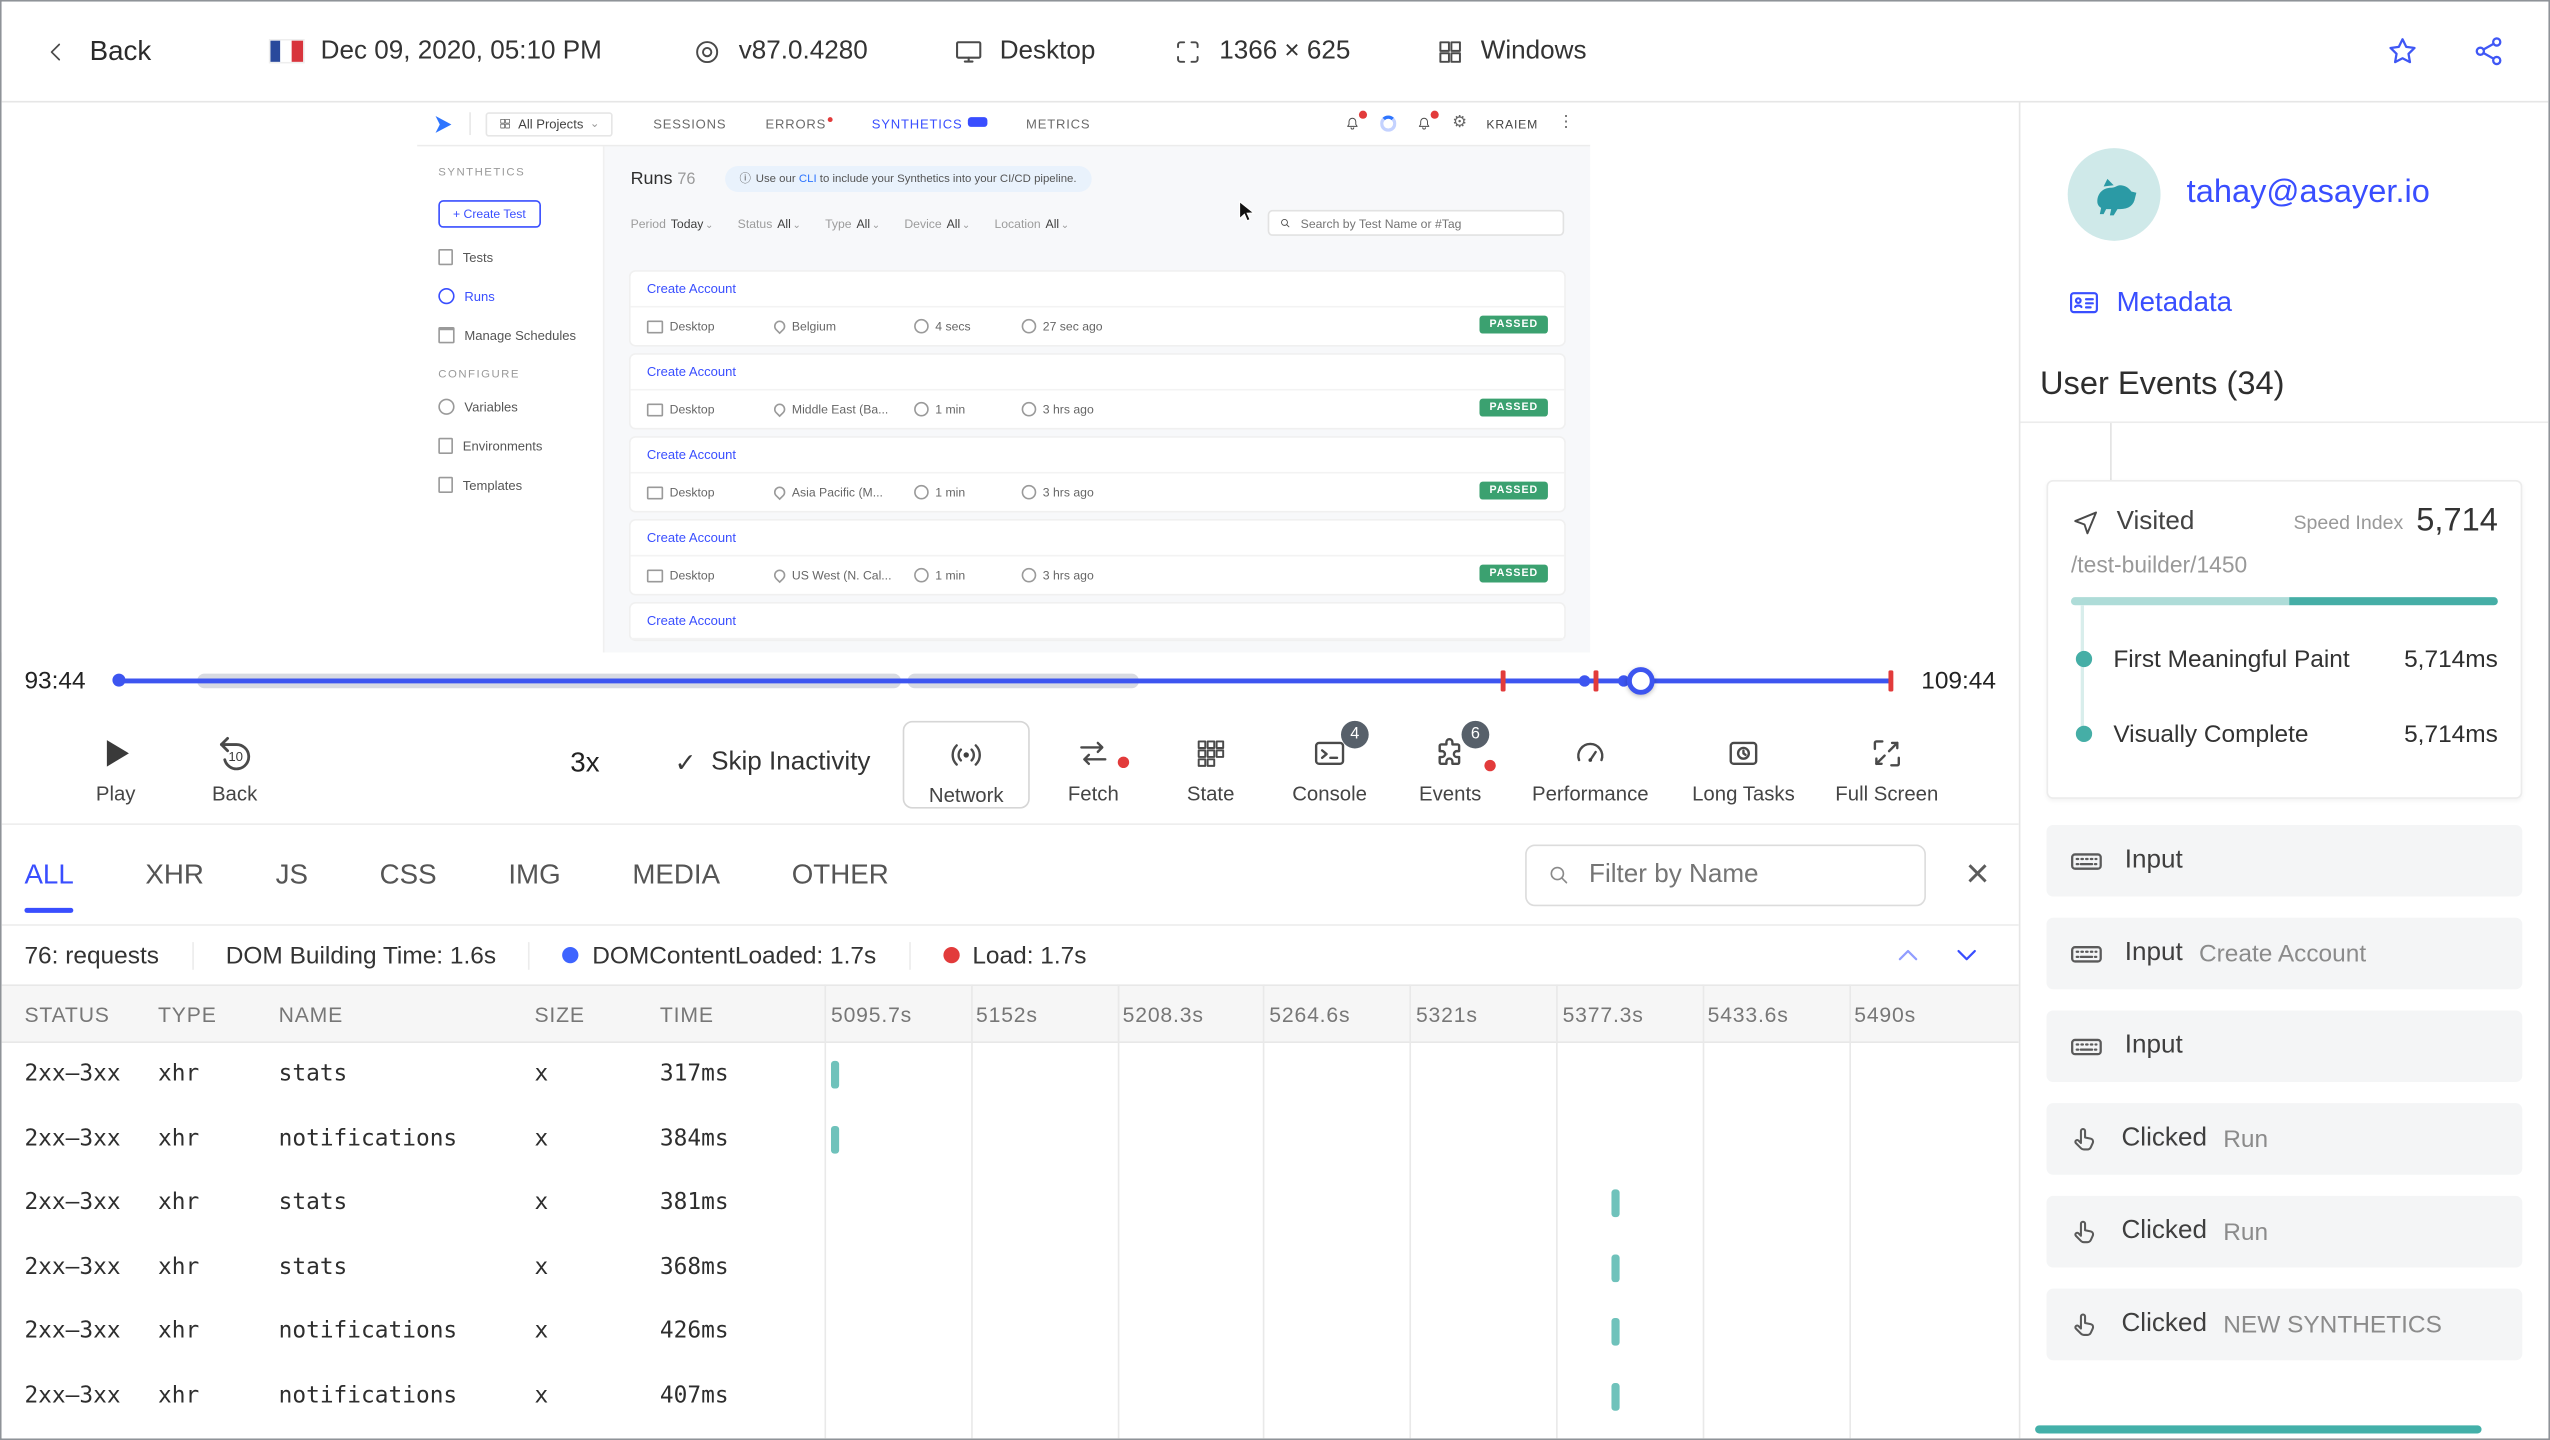 The image size is (2550, 1440). What do you see at coordinates (2489, 51) in the screenshot?
I see `share-icon` at bounding box center [2489, 51].